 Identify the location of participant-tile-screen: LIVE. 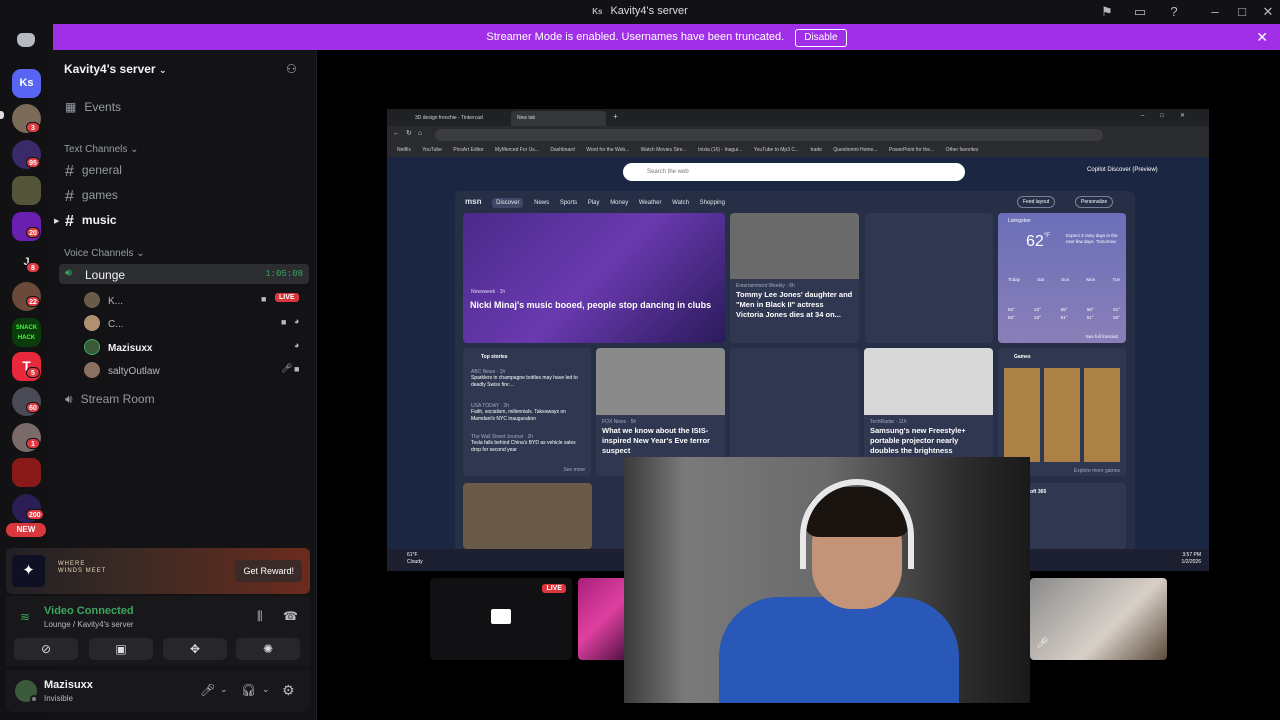
(501, 619).